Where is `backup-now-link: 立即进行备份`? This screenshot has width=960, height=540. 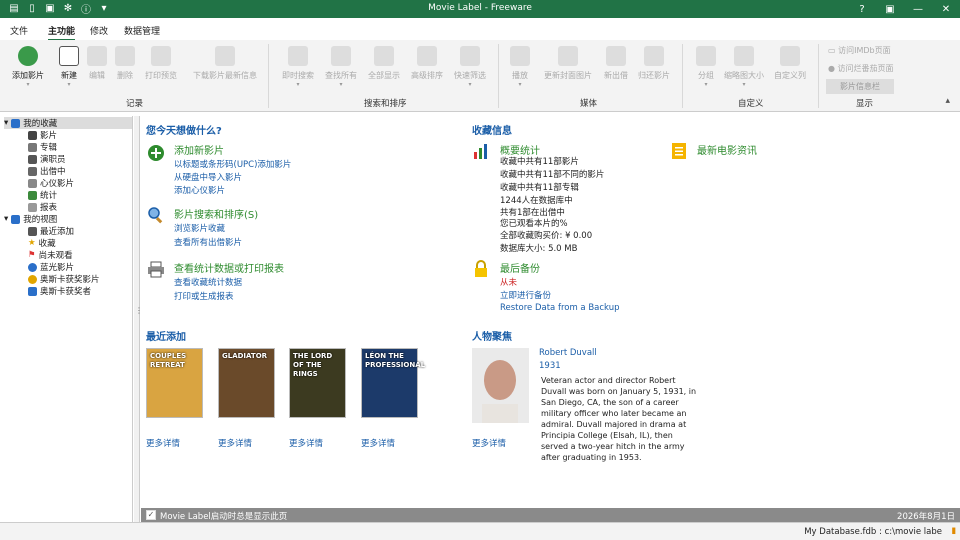
backup-now-link: 立即进行备份 is located at coordinates (525, 295).